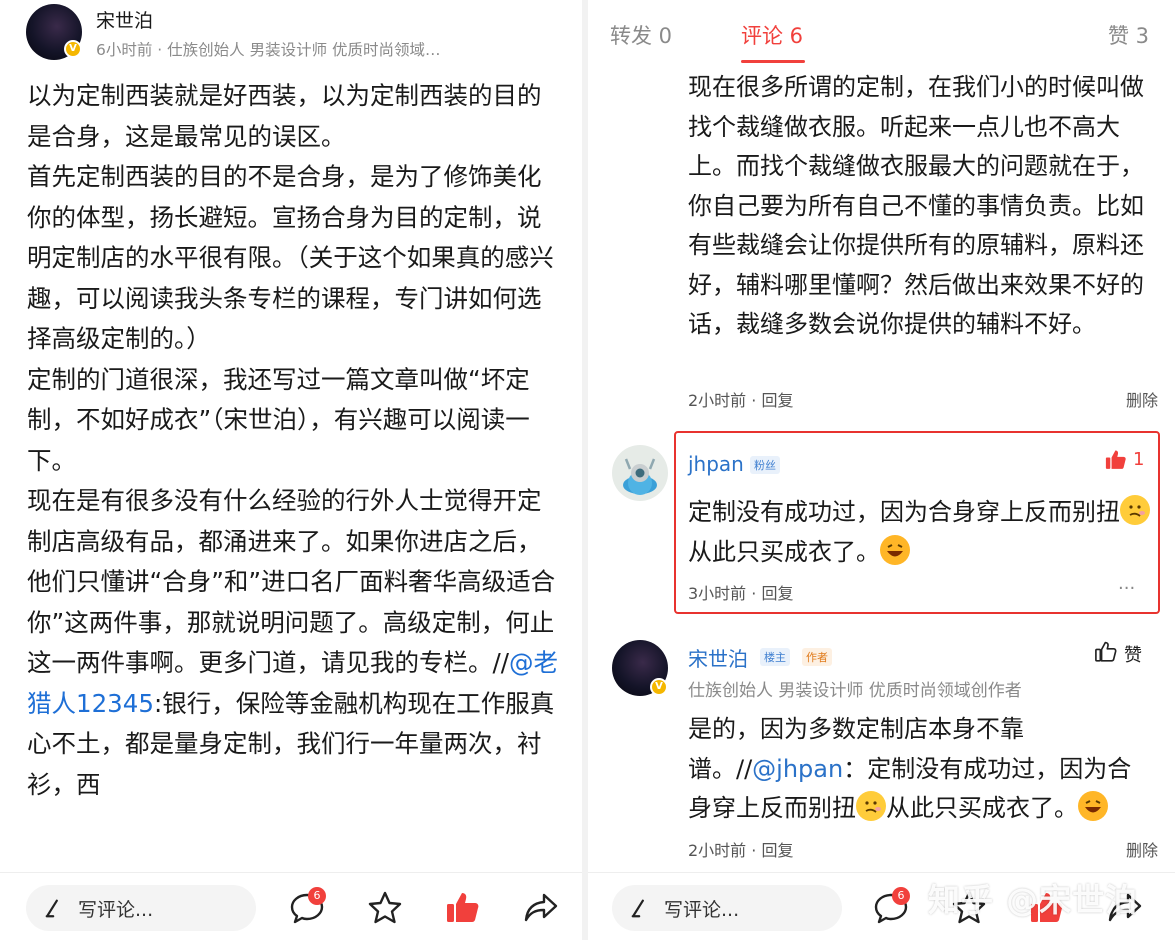 This screenshot has width=1175, height=940. Describe the element at coordinates (716, 464) in the screenshot. I see `comment-username: jhpan` at that location.